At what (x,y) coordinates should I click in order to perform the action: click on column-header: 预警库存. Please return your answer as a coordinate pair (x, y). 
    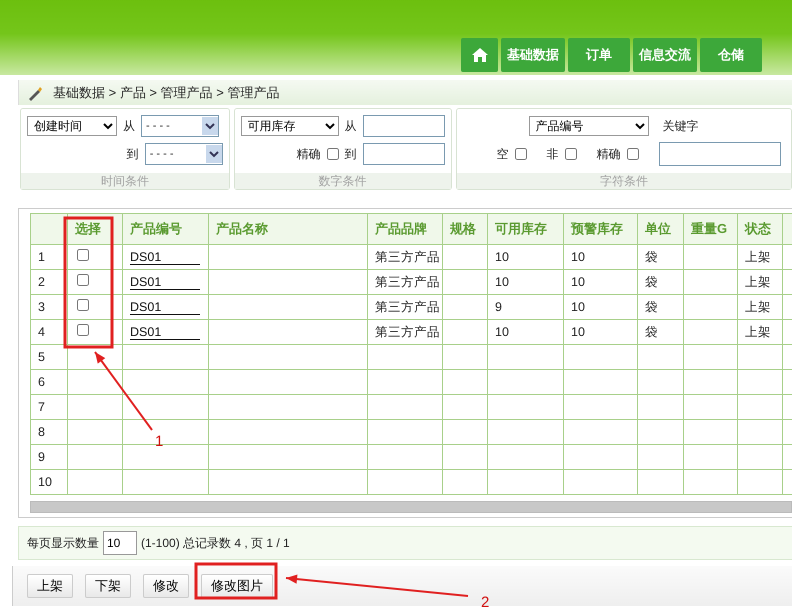
    Looking at the image, I should click on (601, 229).